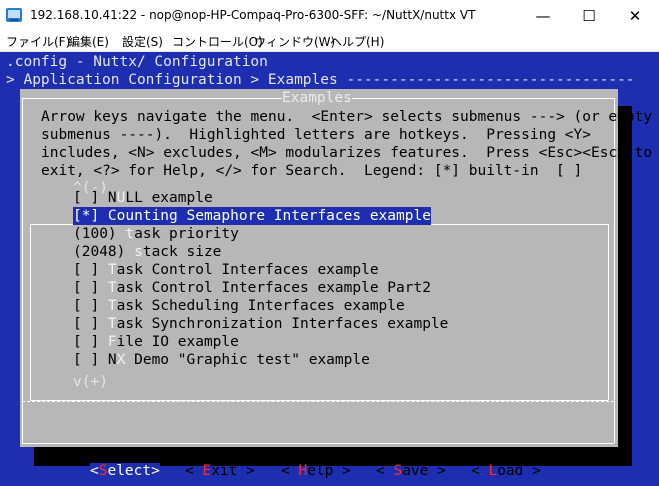  I want to click on config-option: [ ] NX Demo "Graphic test" example, so click(221, 360).